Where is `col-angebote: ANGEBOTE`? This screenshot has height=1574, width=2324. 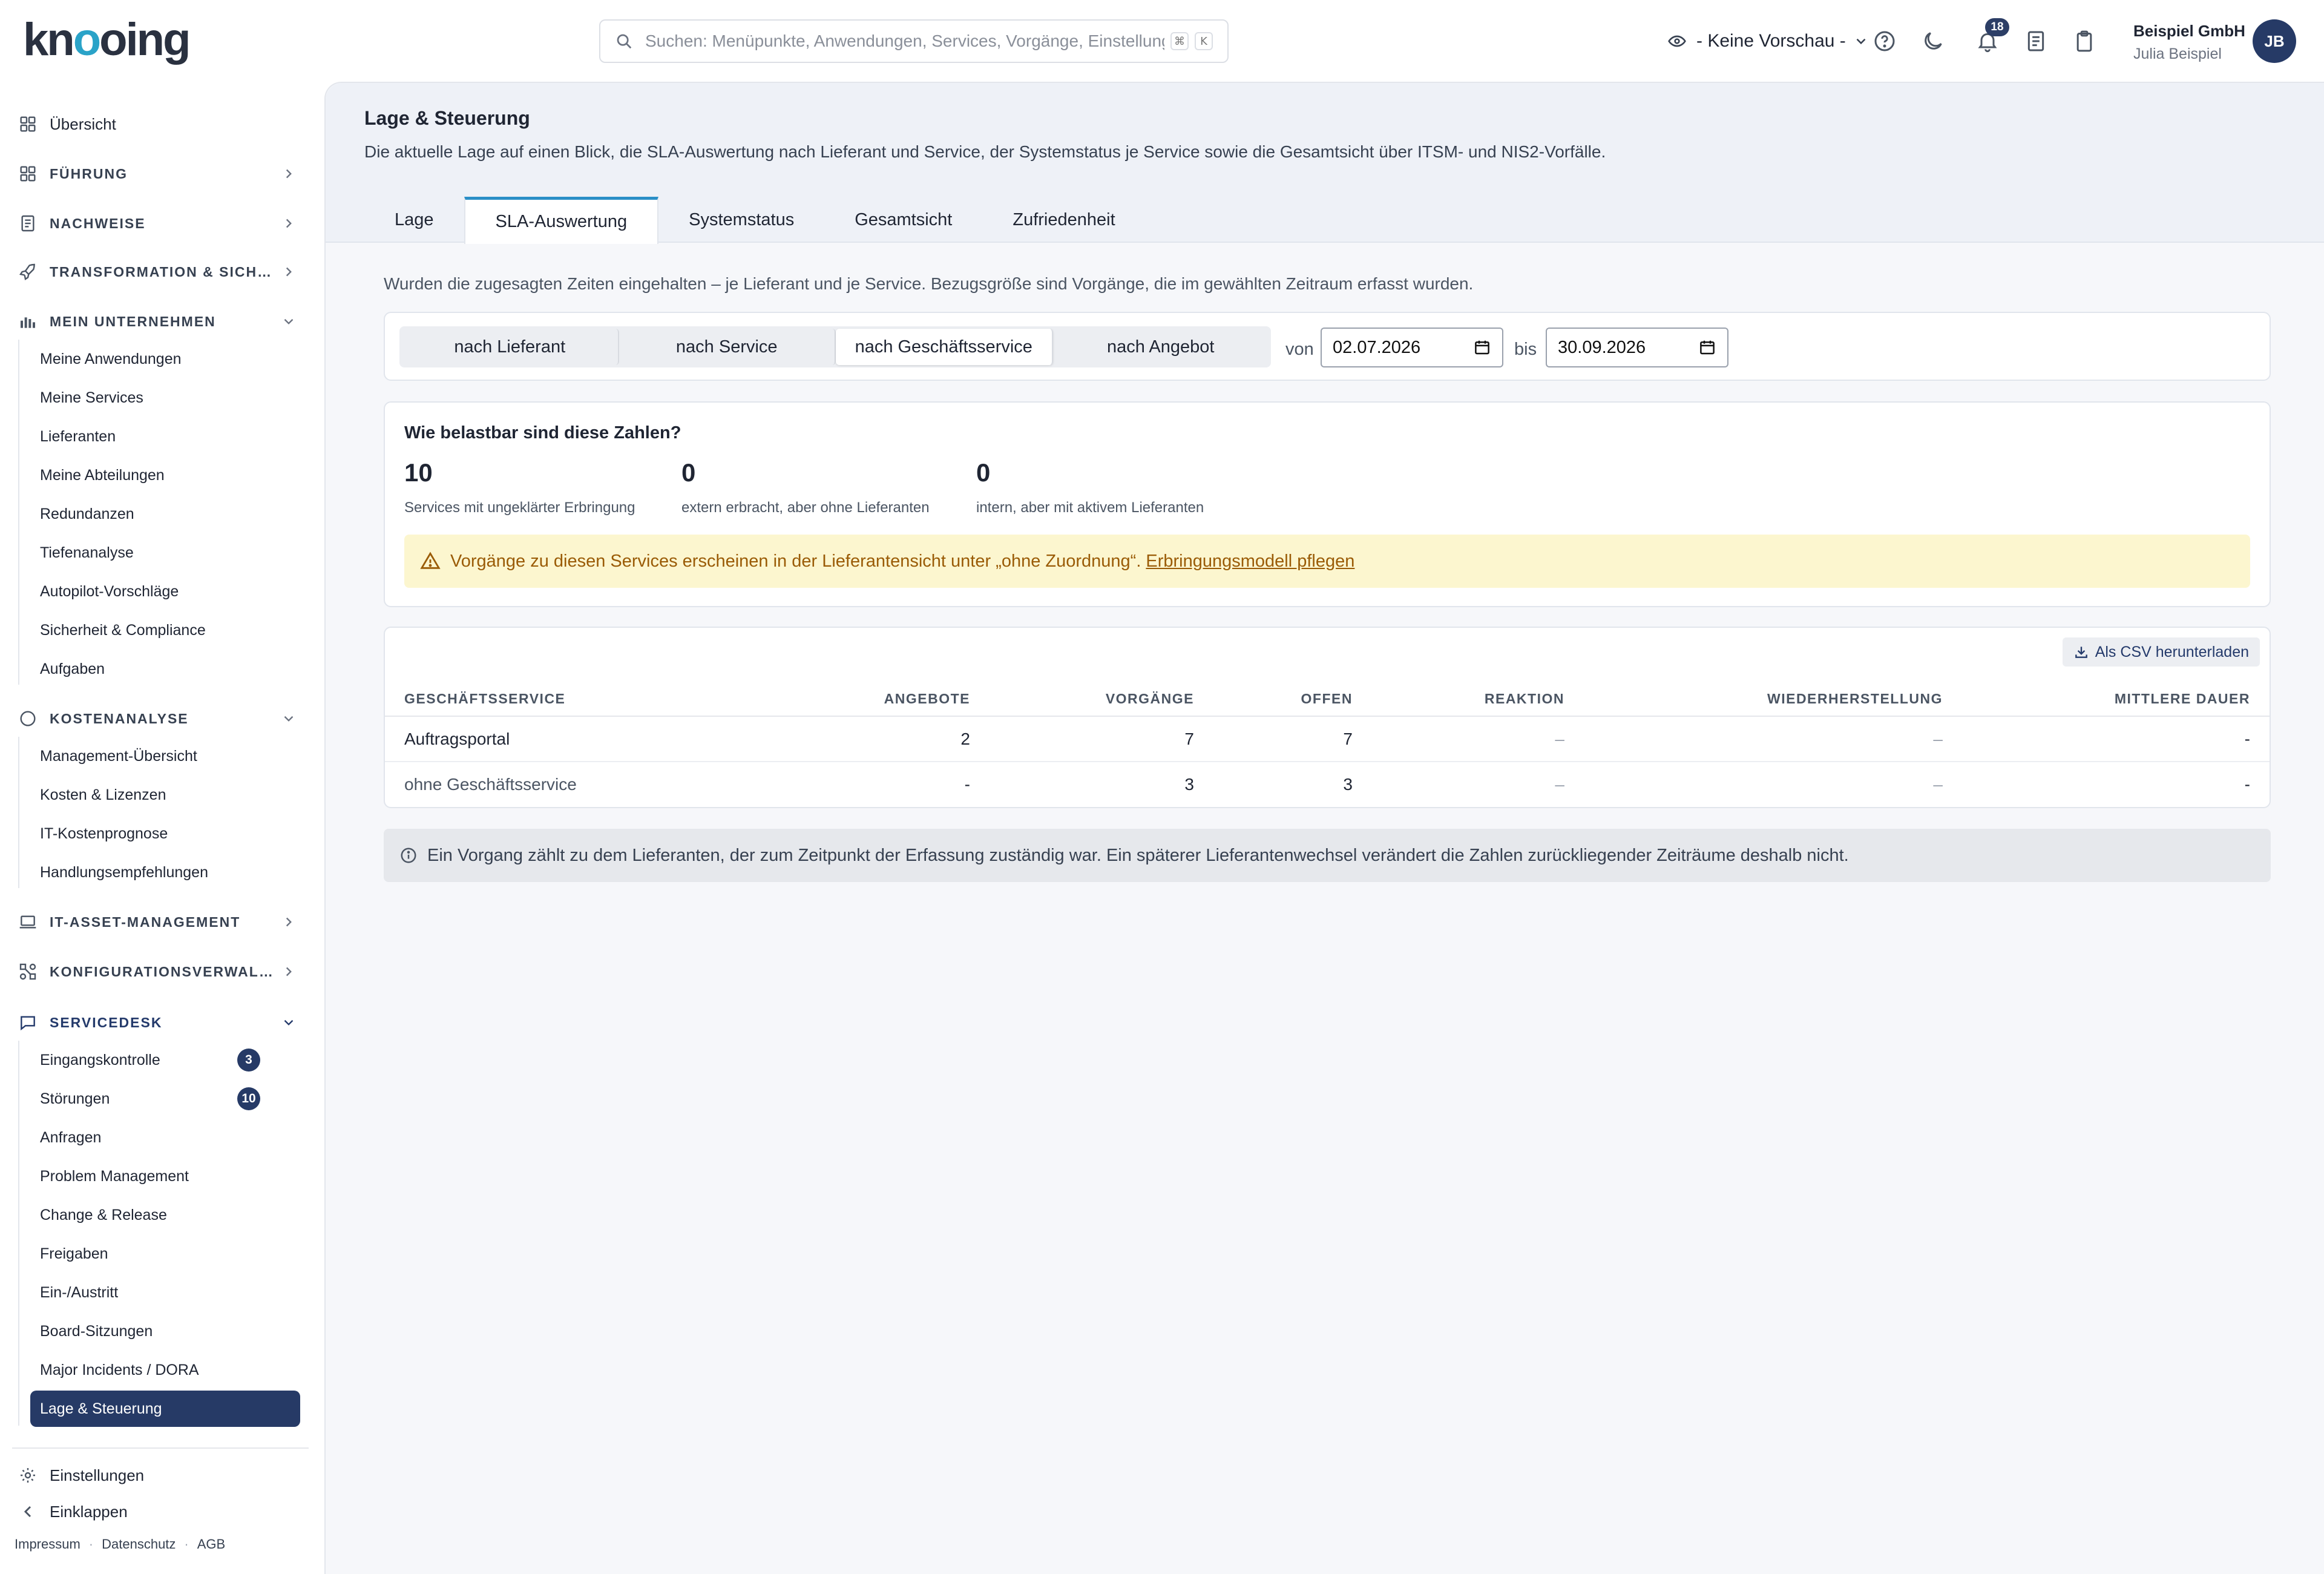 col-angebote: ANGEBOTE is located at coordinates (894, 699).